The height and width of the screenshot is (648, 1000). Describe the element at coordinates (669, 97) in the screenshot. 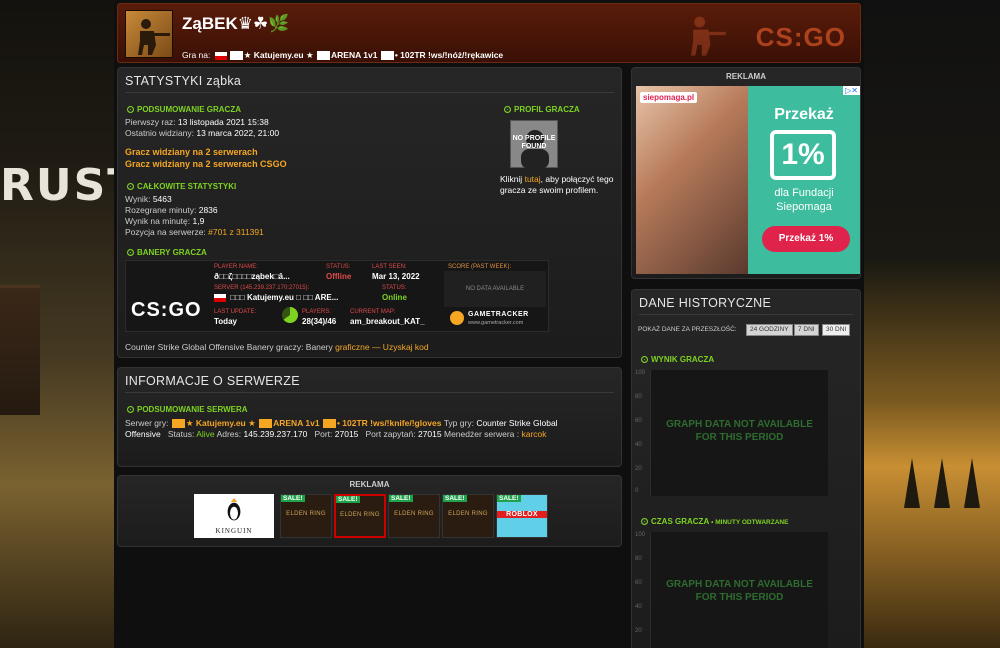

I see `siepomaga-logo: siepomaga.pl` at that location.